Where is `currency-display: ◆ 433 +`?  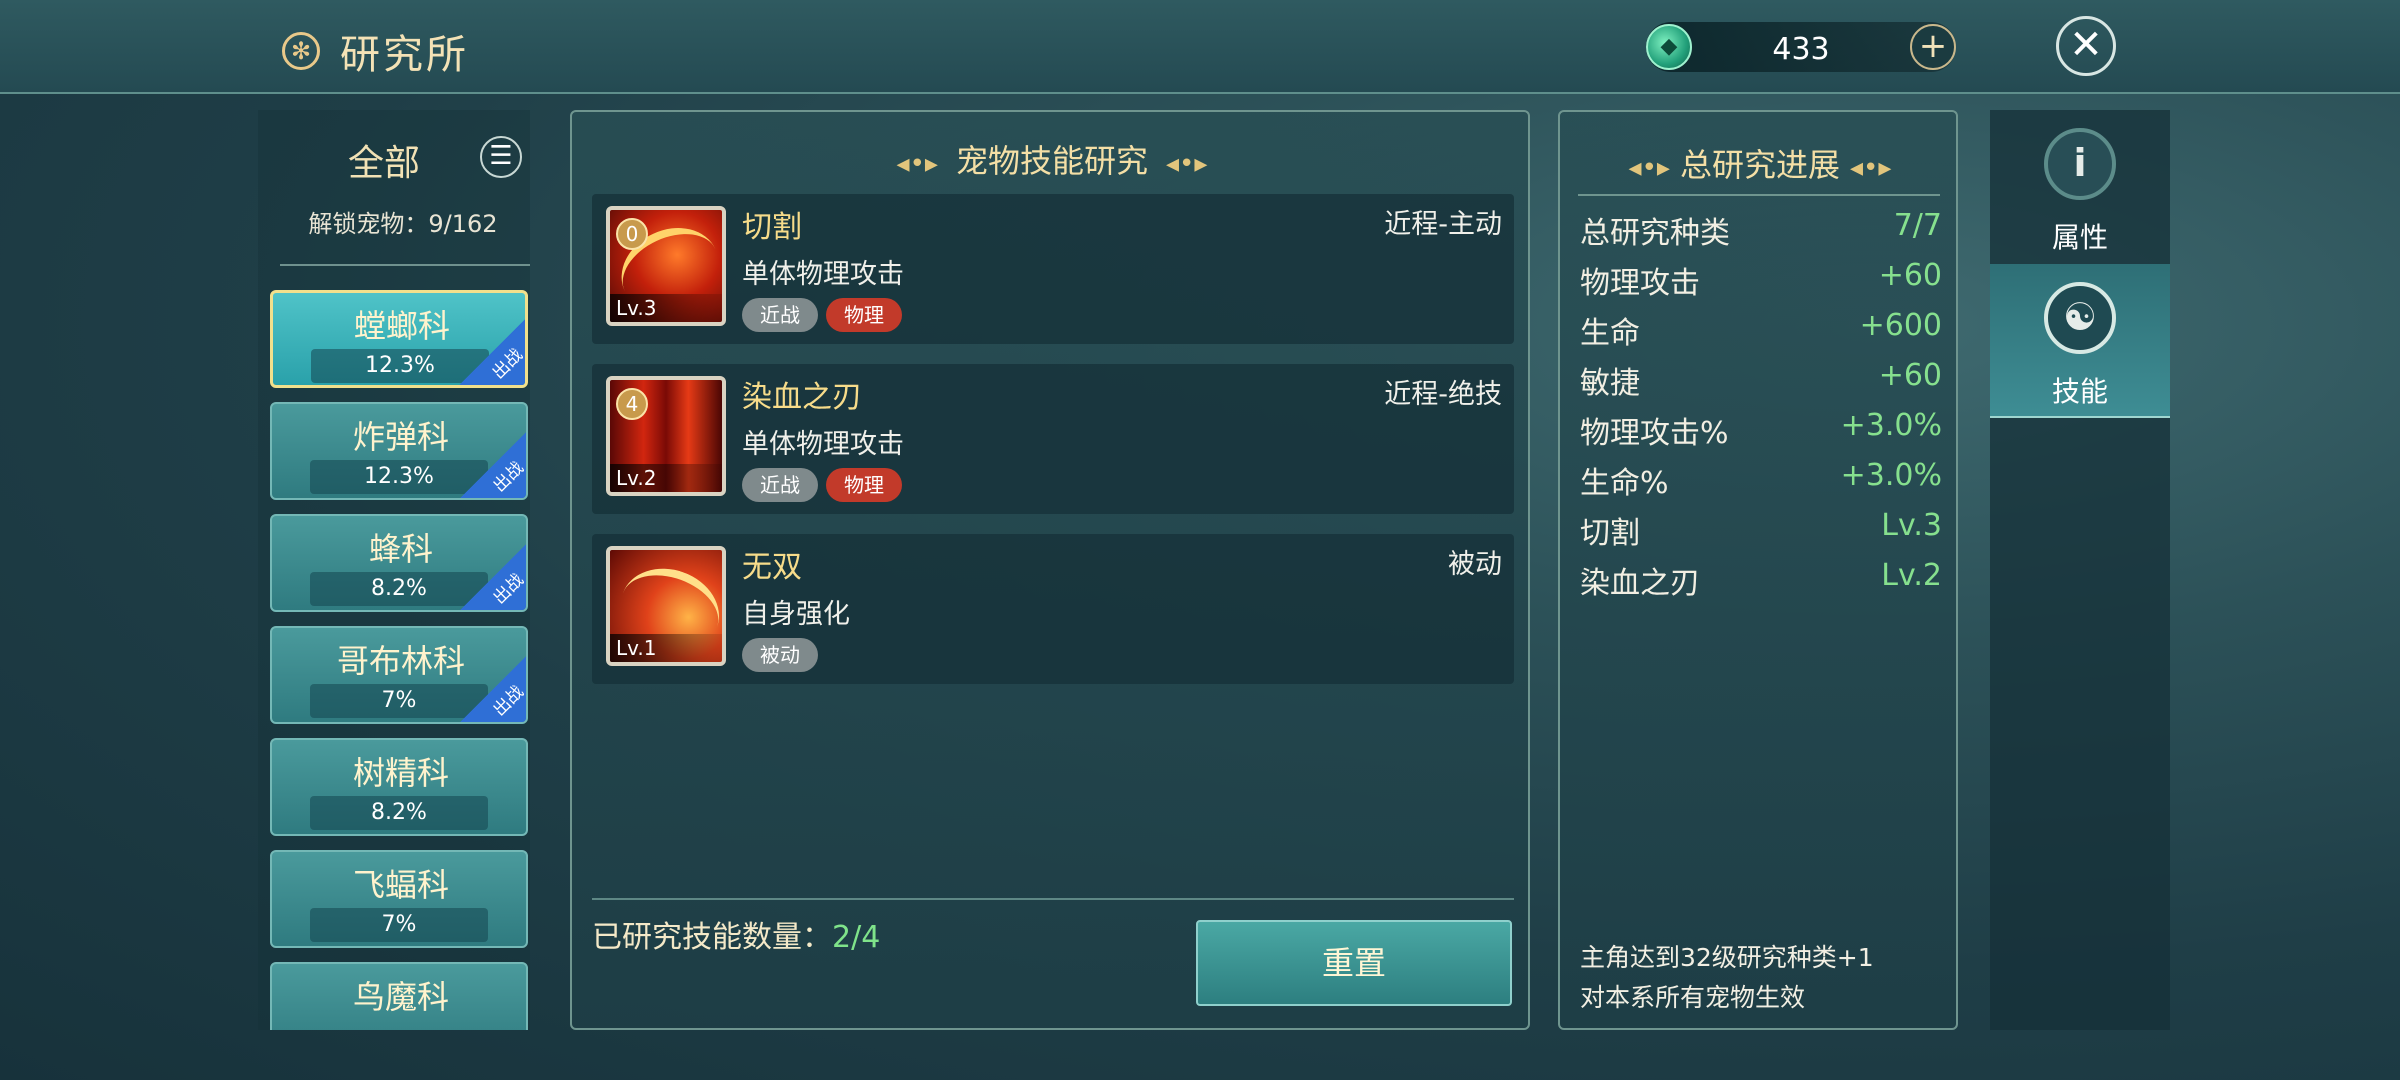
currency-display: ◆ 433 + is located at coordinates (1801, 47).